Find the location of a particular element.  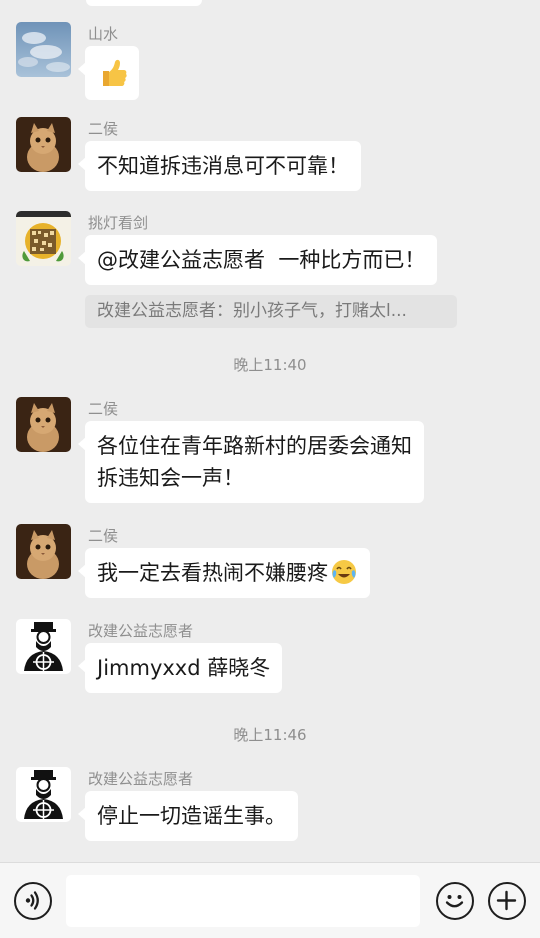

crying-laughing-emoji is located at coordinates (344, 572).